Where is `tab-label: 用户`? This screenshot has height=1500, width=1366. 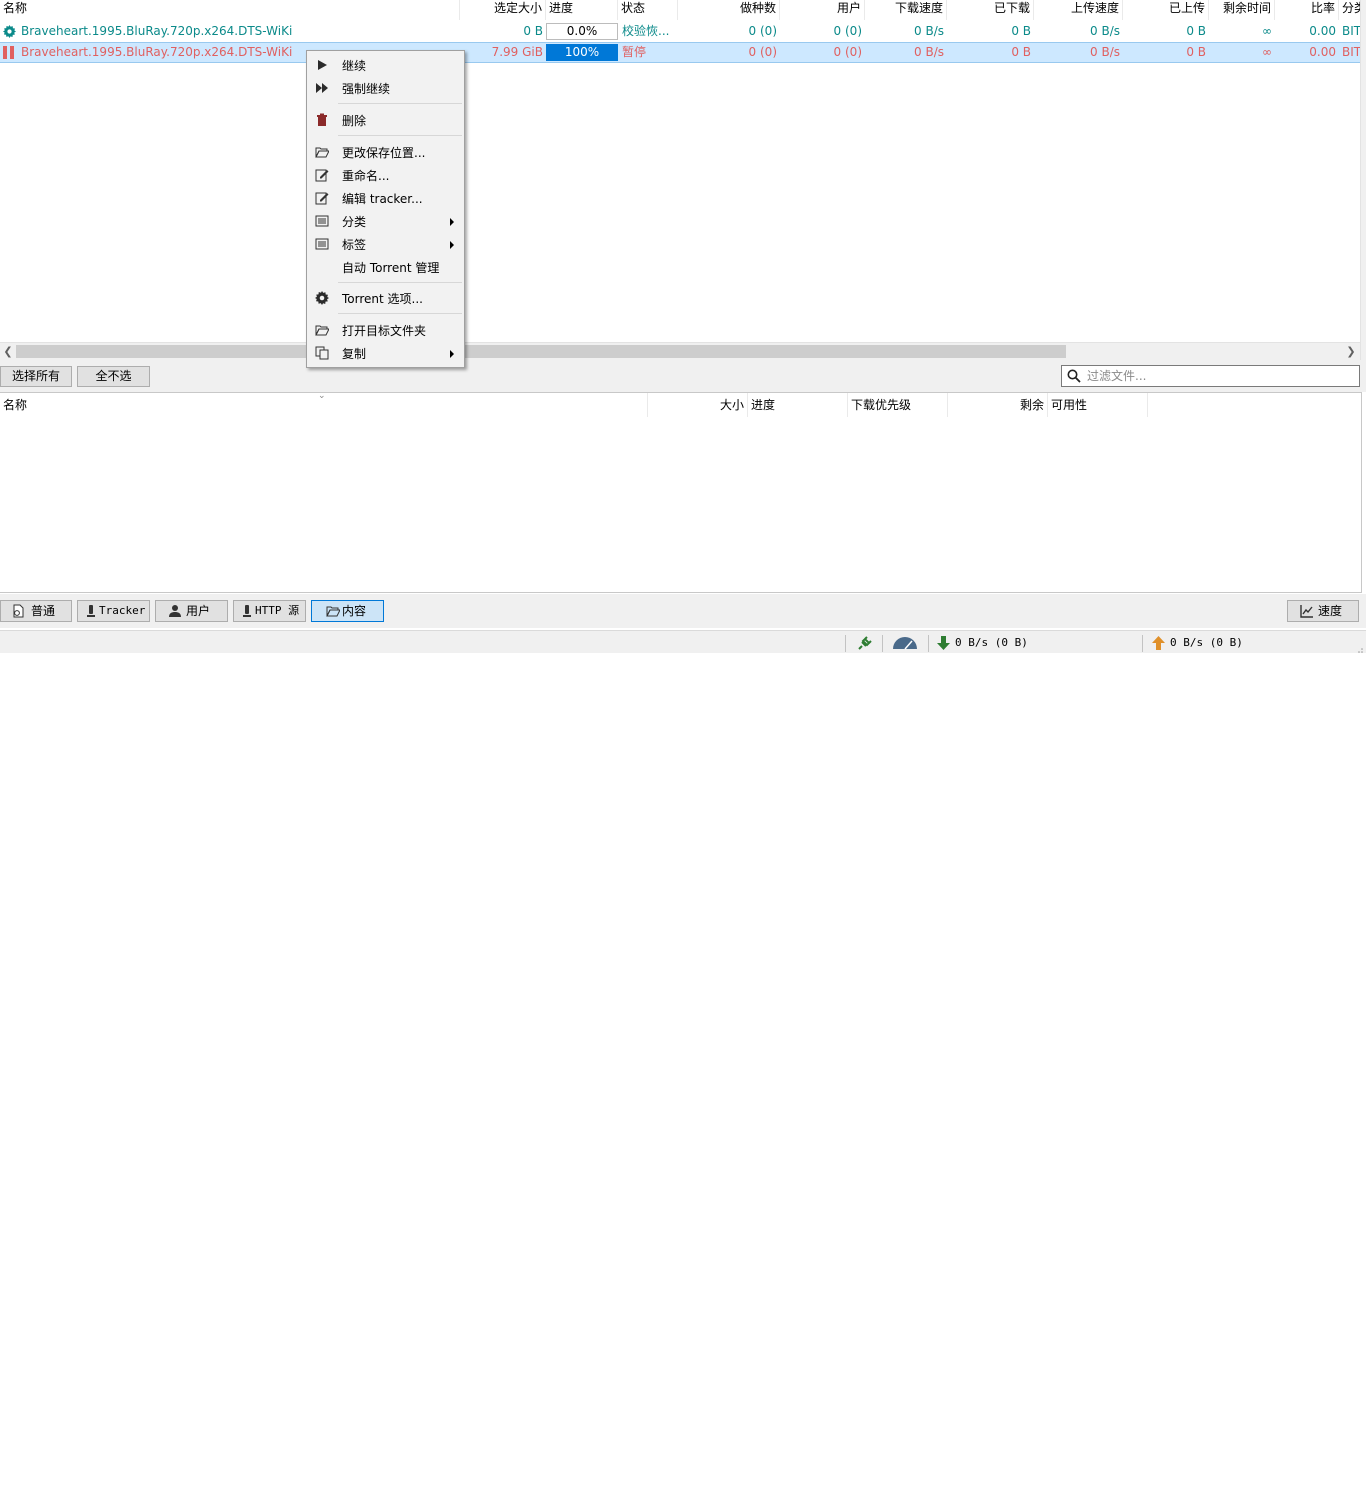
tab-label: 用户 is located at coordinates (198, 611).